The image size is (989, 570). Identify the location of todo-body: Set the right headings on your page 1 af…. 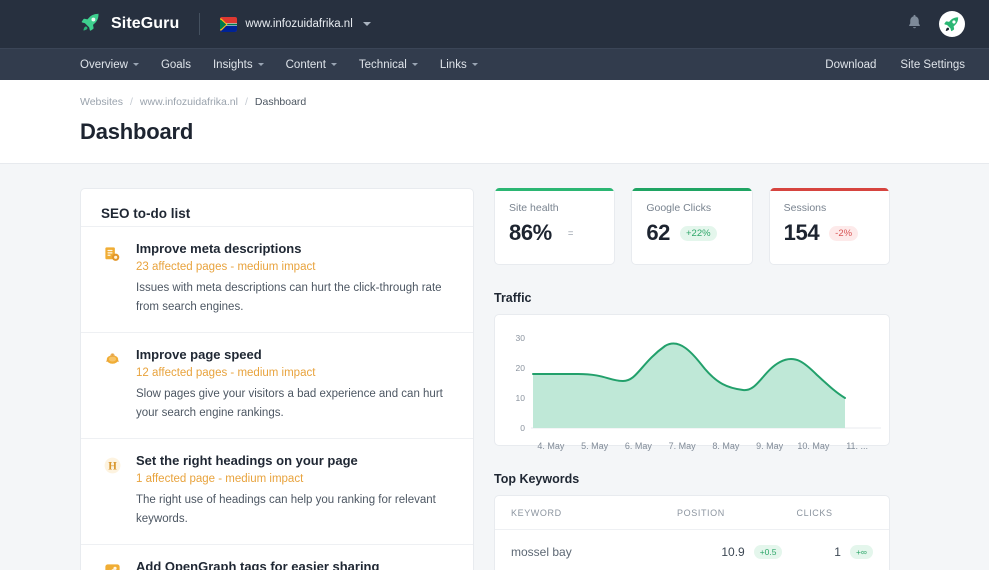
(294, 491).